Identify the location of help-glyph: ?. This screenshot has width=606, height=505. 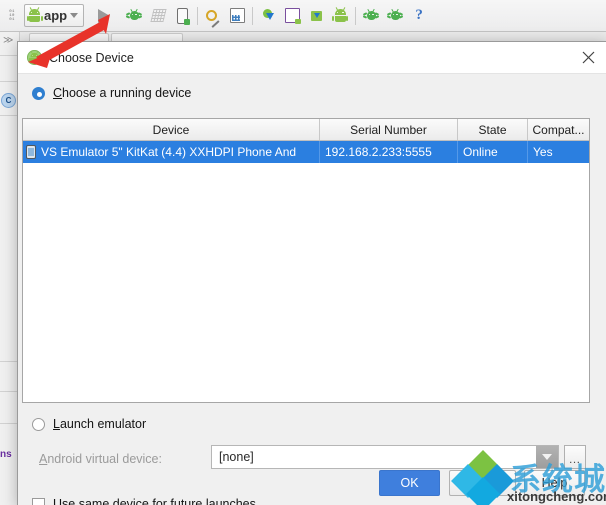
(419, 15).